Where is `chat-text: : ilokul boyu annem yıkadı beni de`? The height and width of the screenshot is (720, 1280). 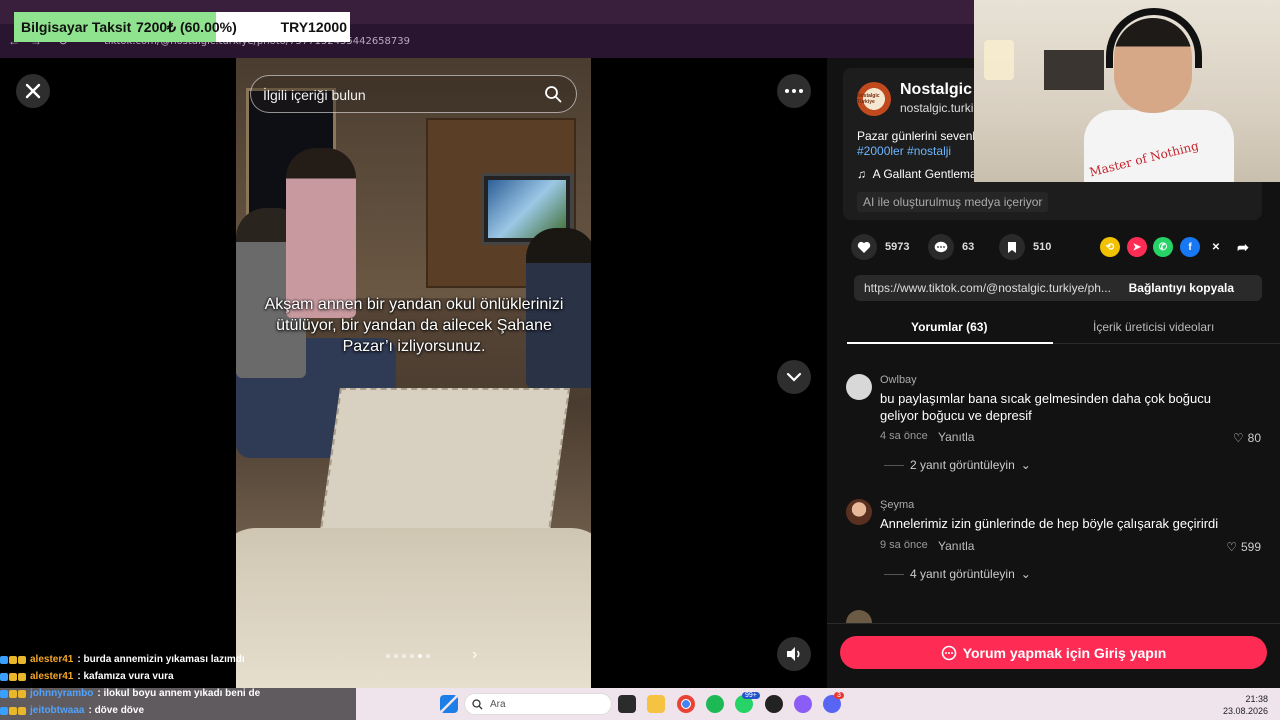
chat-text: : ilokul boyu annem yıkadı beni de is located at coordinates (179, 693).